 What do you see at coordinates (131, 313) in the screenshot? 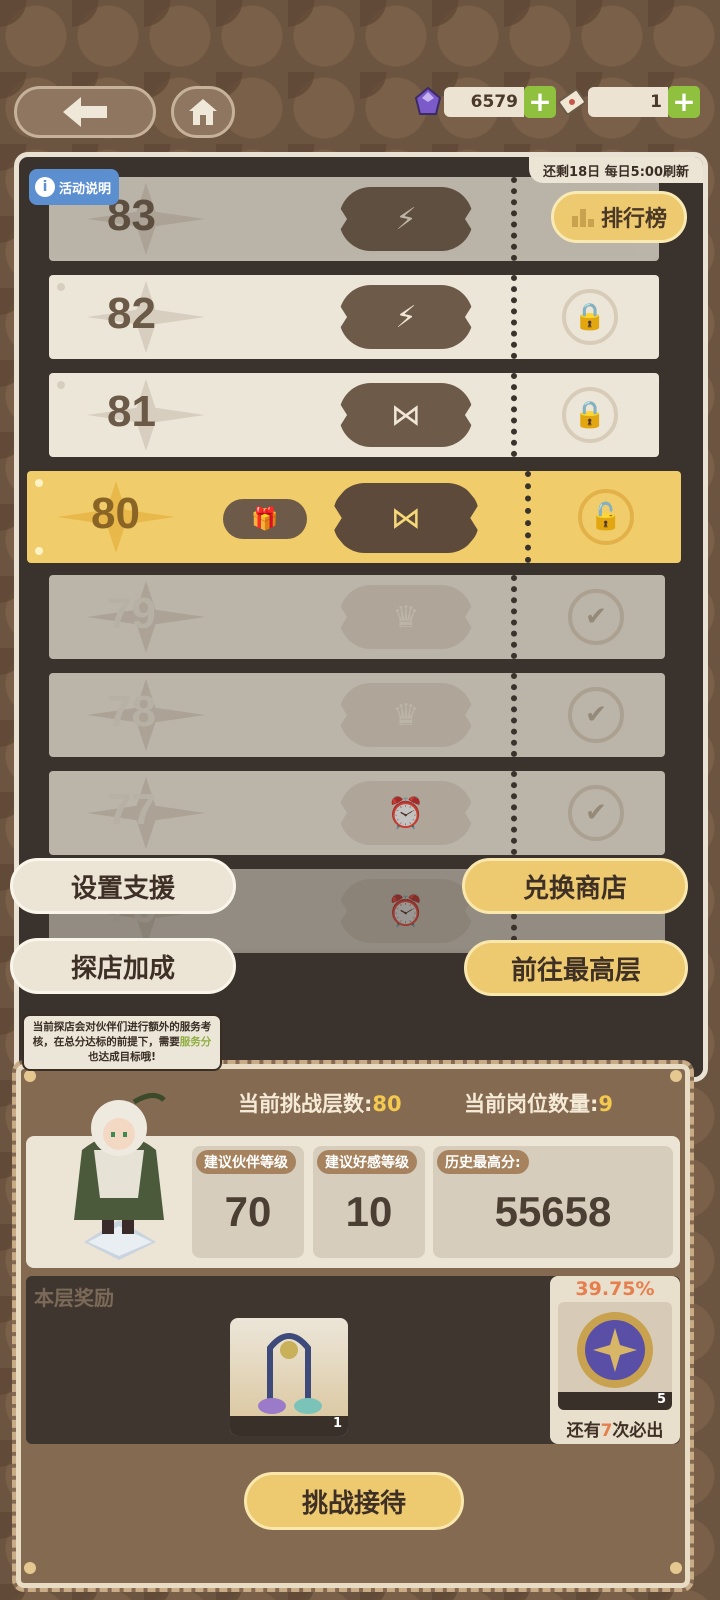
I see `floor-number: 82` at bounding box center [131, 313].